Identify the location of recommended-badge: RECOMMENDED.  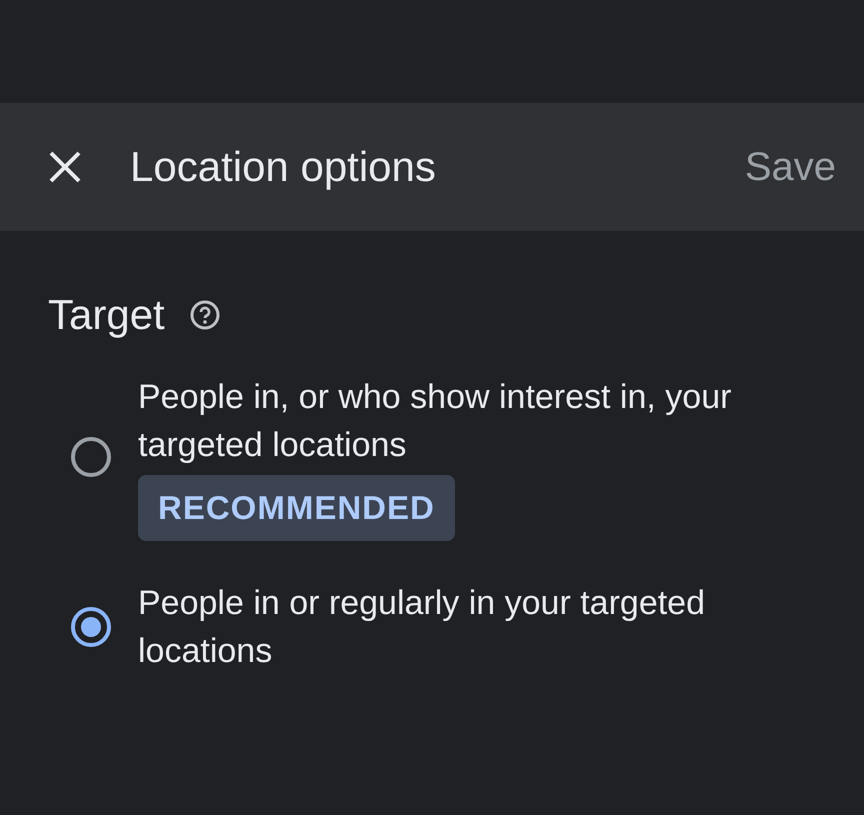
(296, 508).